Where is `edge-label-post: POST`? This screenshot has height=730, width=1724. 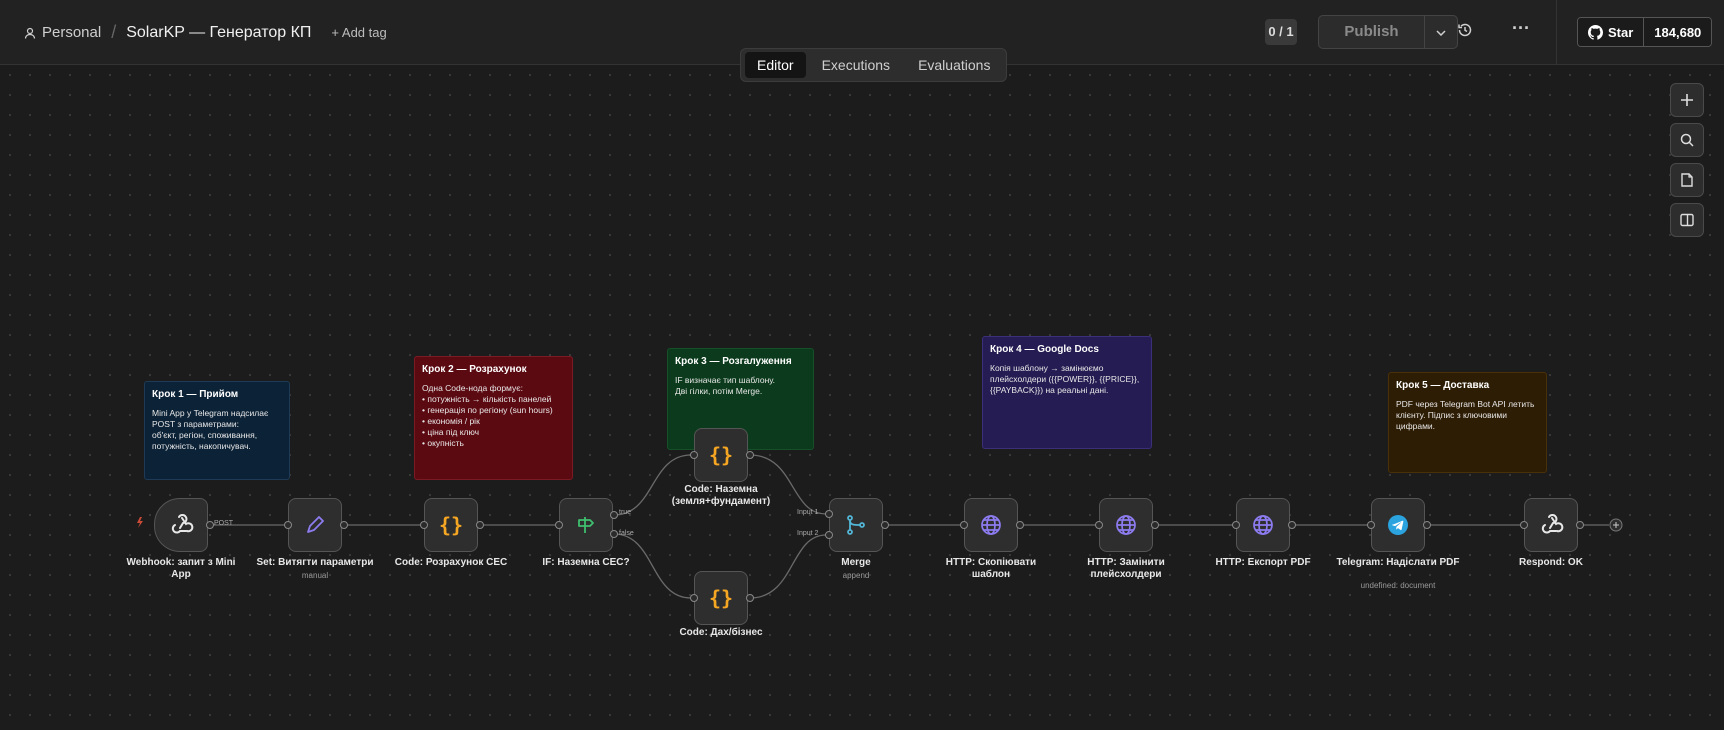
edge-label-post: POST is located at coordinates (224, 523).